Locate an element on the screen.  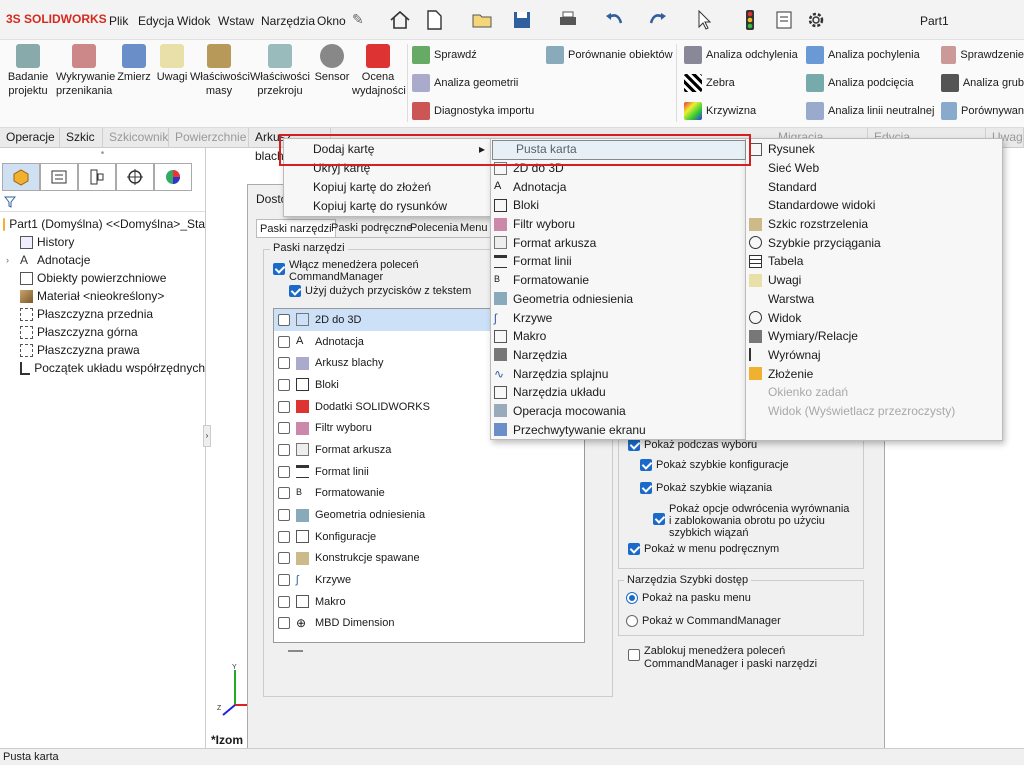
menu-item-screen-capture: Przechwytywanie ekranu is located at coordinates (619, 429).